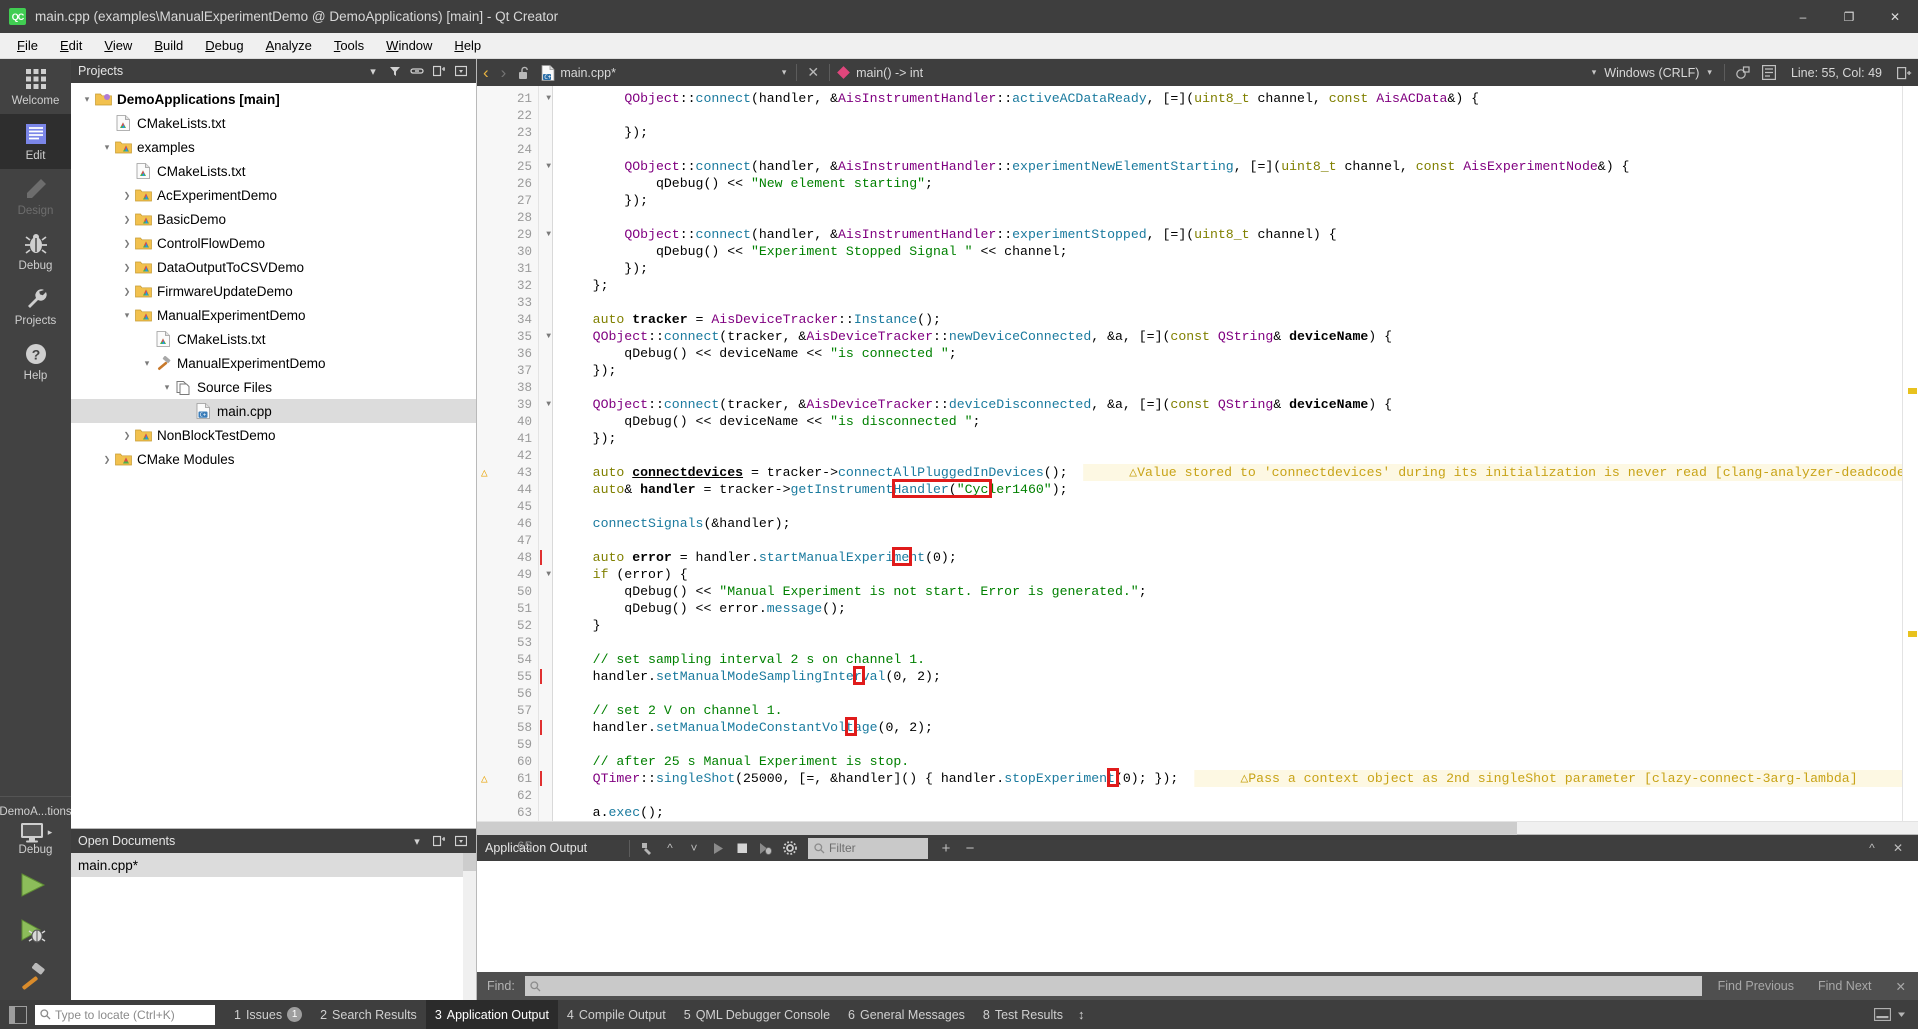  What do you see at coordinates (469, 926) in the screenshot?
I see `open-documents-scrollbar` at bounding box center [469, 926].